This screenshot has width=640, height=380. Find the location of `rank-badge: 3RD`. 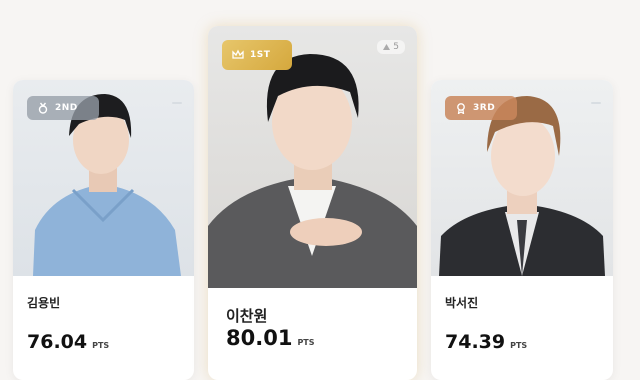

rank-badge: 3RD is located at coordinates (481, 108).